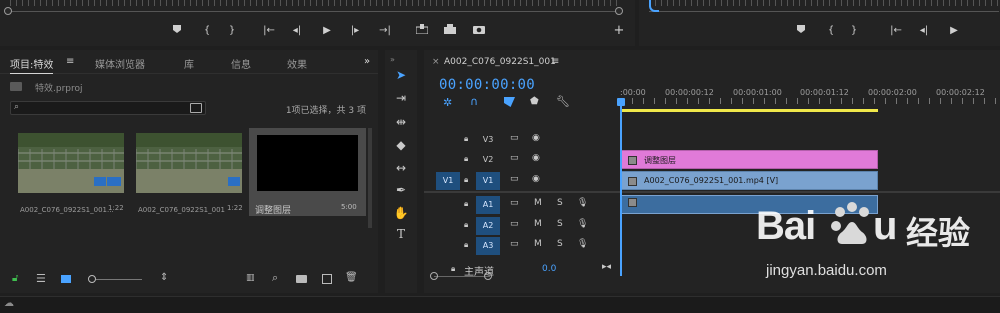  Describe the element at coordinates (70, 163) in the screenshot. I see `clip-thumbnail` at that location.